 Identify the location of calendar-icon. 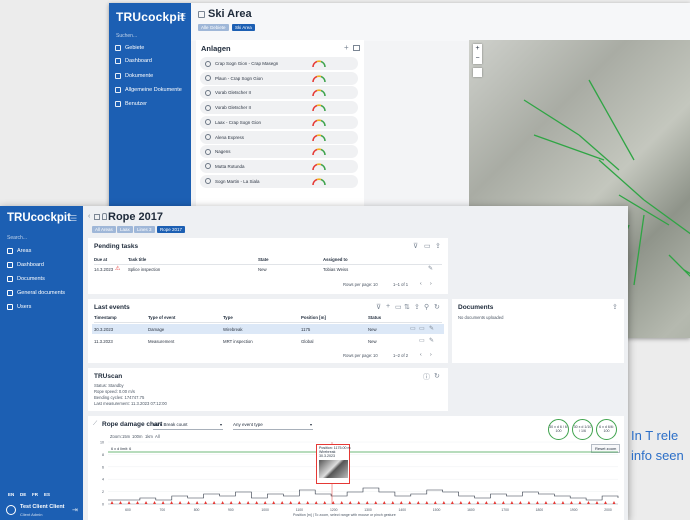
(356, 48).